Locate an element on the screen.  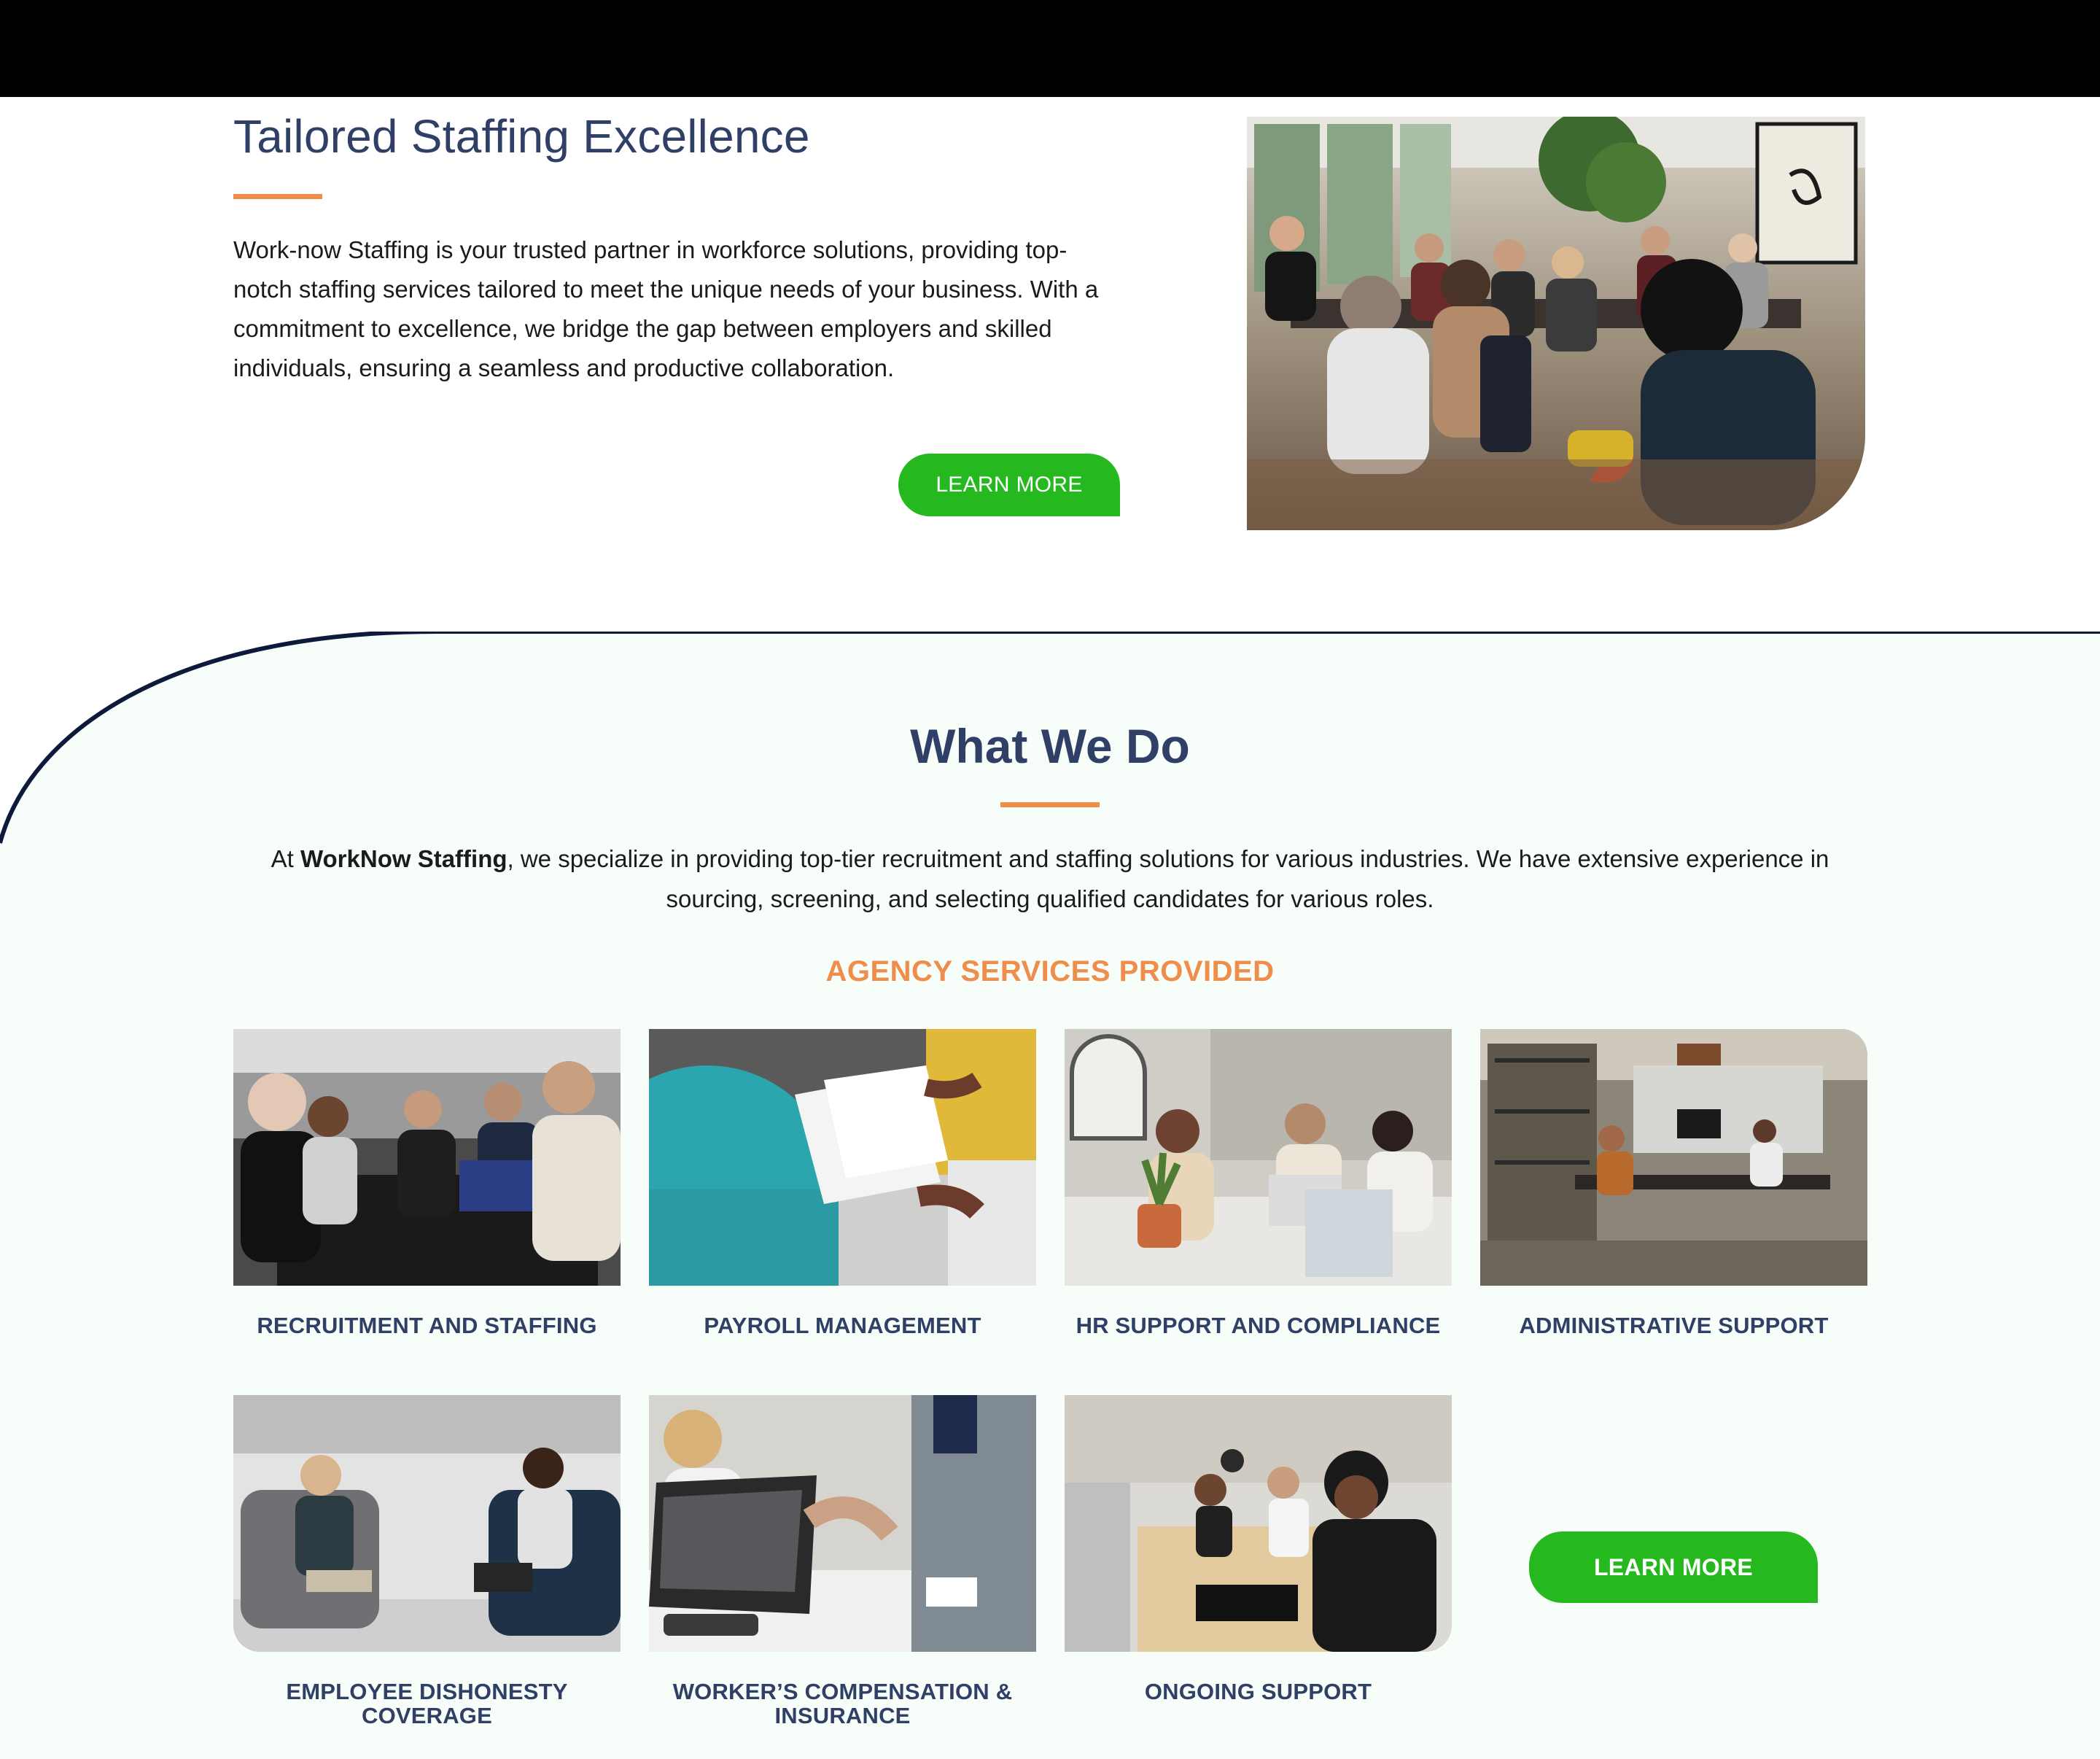
service-label: ONGOING SUPPORT is located at coordinates (1258, 1691).